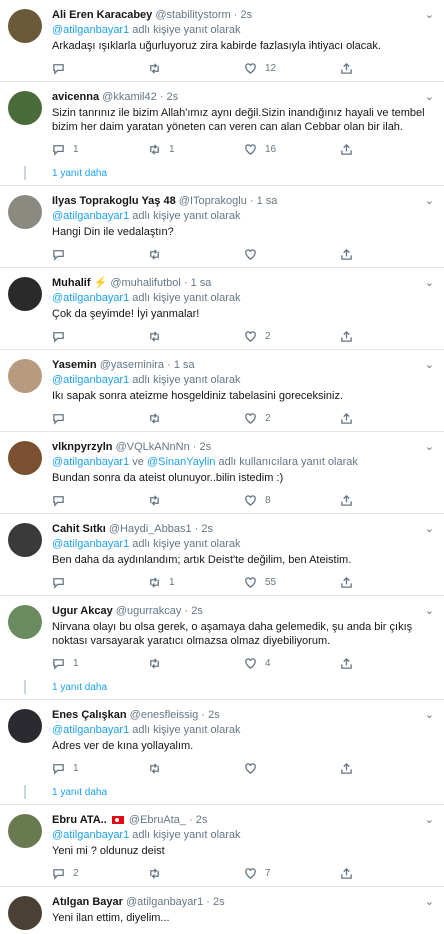 This screenshot has height=934, width=444. What do you see at coordinates (292, 582) in the screenshot?
I see `like-button: 55` at bounding box center [292, 582].